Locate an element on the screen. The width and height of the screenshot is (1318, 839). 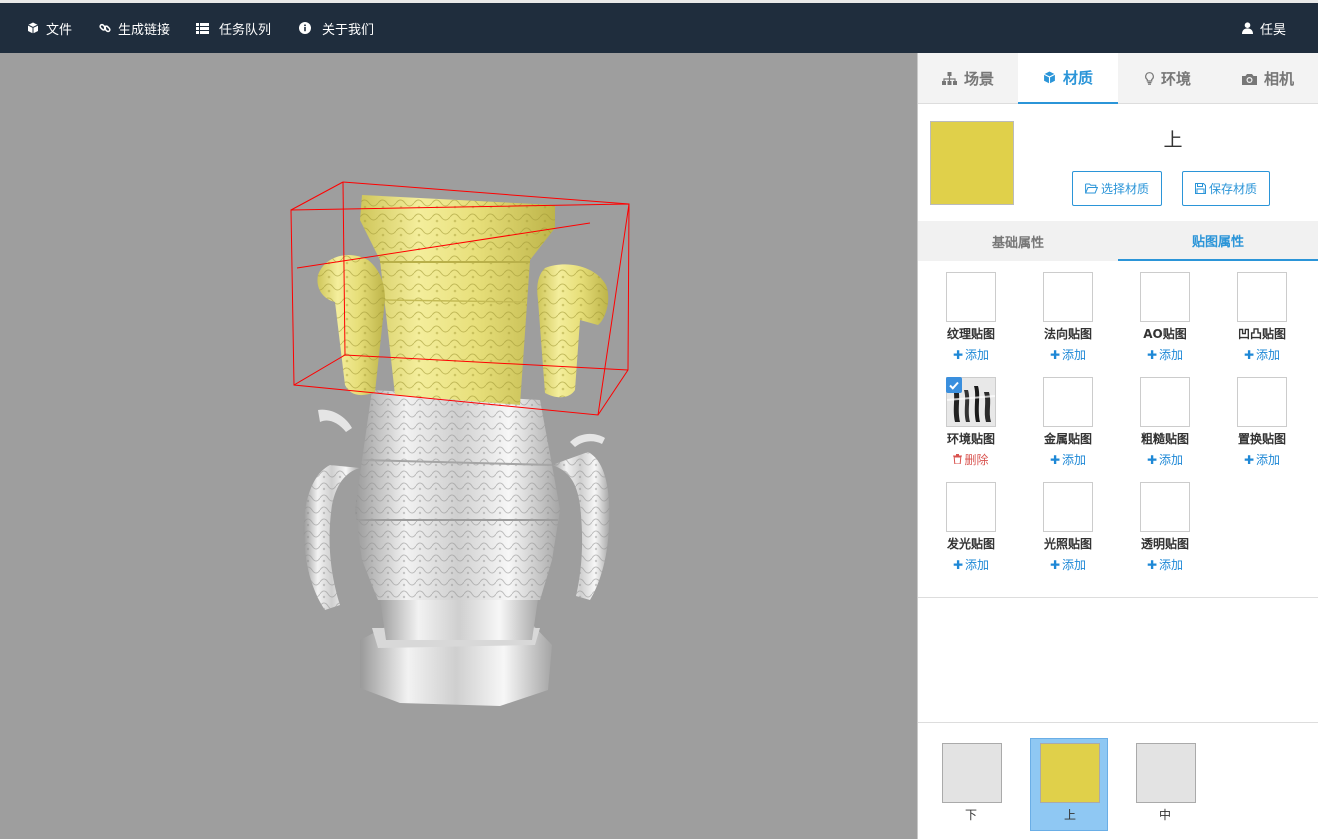
material-item-middle: 中 is located at coordinates (1165, 784).